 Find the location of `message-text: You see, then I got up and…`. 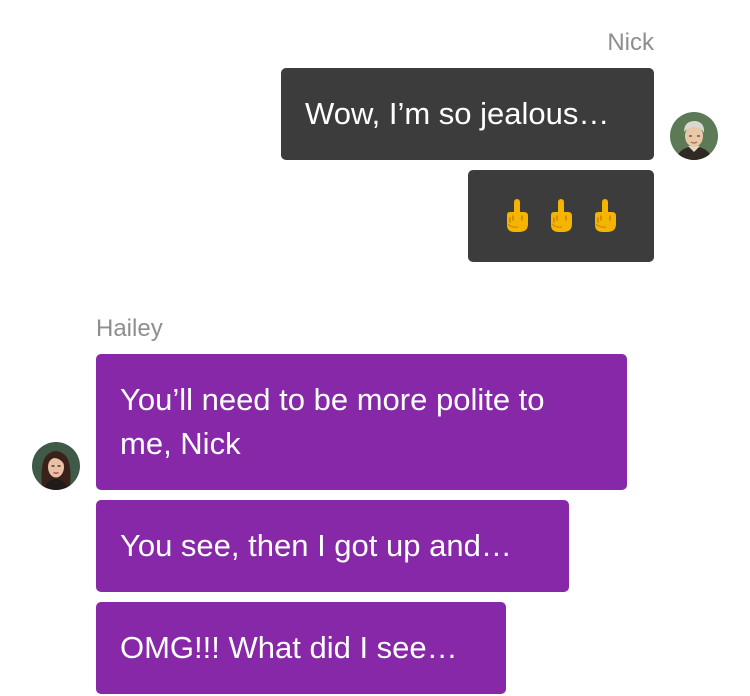

message-text: You see, then I got up and… is located at coordinates (316, 545).